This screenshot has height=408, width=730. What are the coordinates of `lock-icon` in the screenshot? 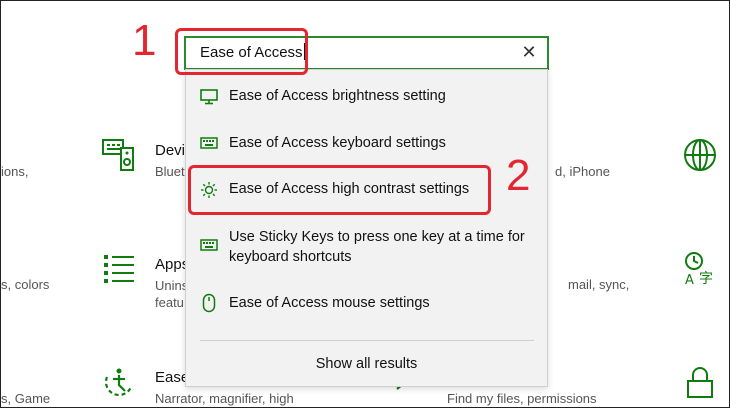 It's located at (700, 384).